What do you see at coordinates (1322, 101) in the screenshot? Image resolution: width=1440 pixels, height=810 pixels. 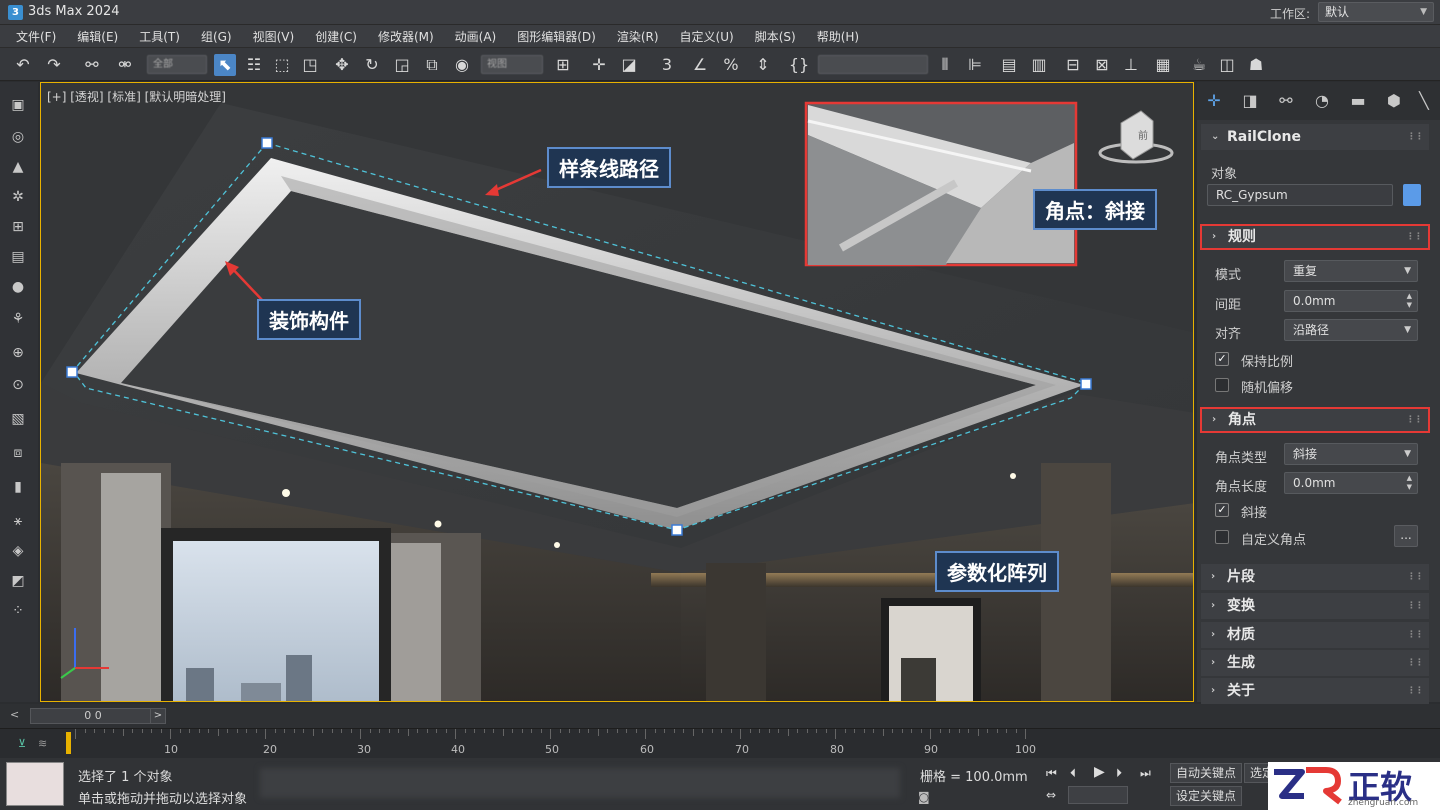 I see `motion-tab-icon: ◔` at bounding box center [1322, 101].